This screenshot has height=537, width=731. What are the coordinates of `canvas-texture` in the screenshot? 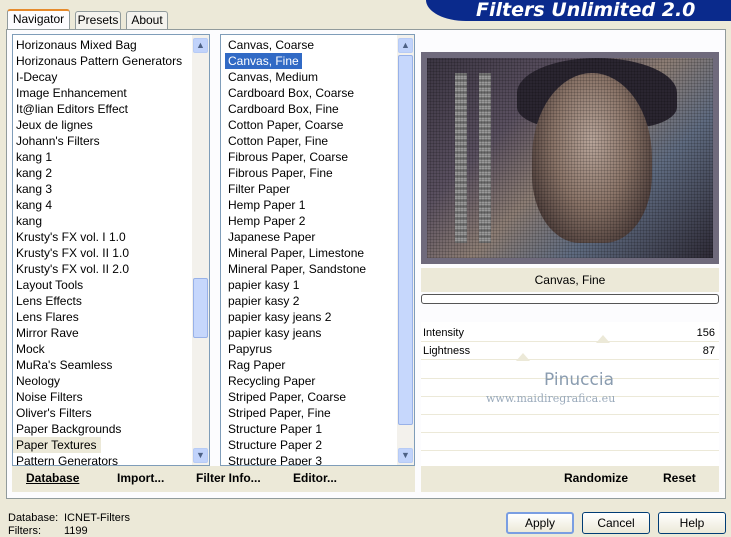 It's located at (570, 158).